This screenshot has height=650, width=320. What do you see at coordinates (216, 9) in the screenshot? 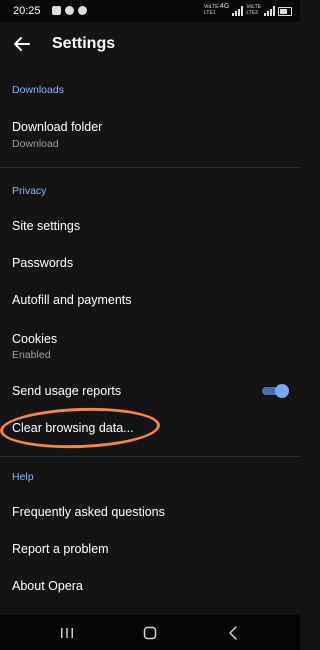
I see `sim1-labels: VoLTE 4G LTE1` at bounding box center [216, 9].